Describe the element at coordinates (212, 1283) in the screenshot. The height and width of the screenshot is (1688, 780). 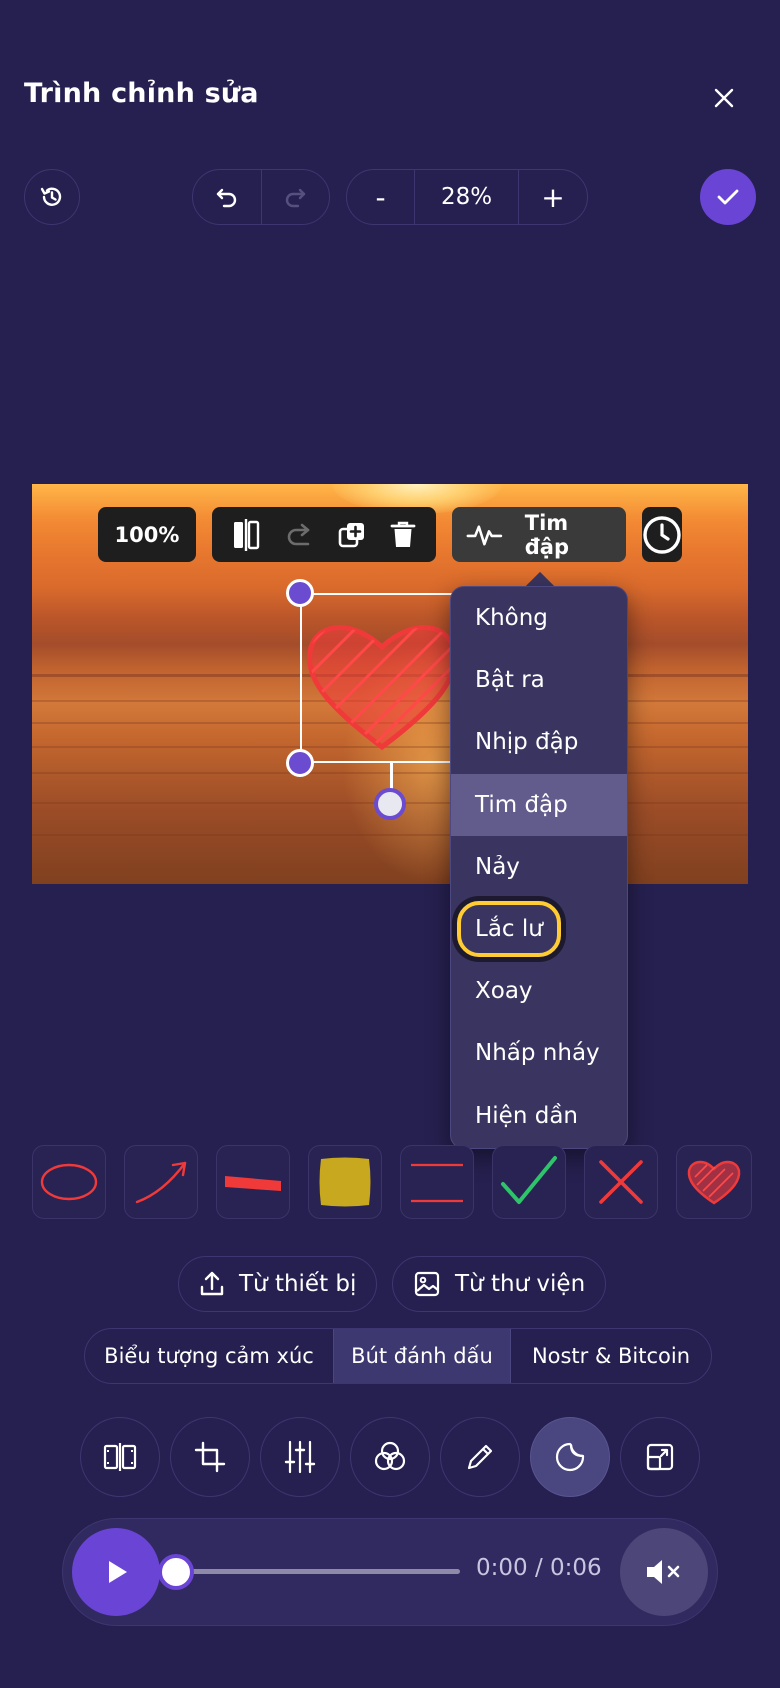
I see `upload-icon` at that location.